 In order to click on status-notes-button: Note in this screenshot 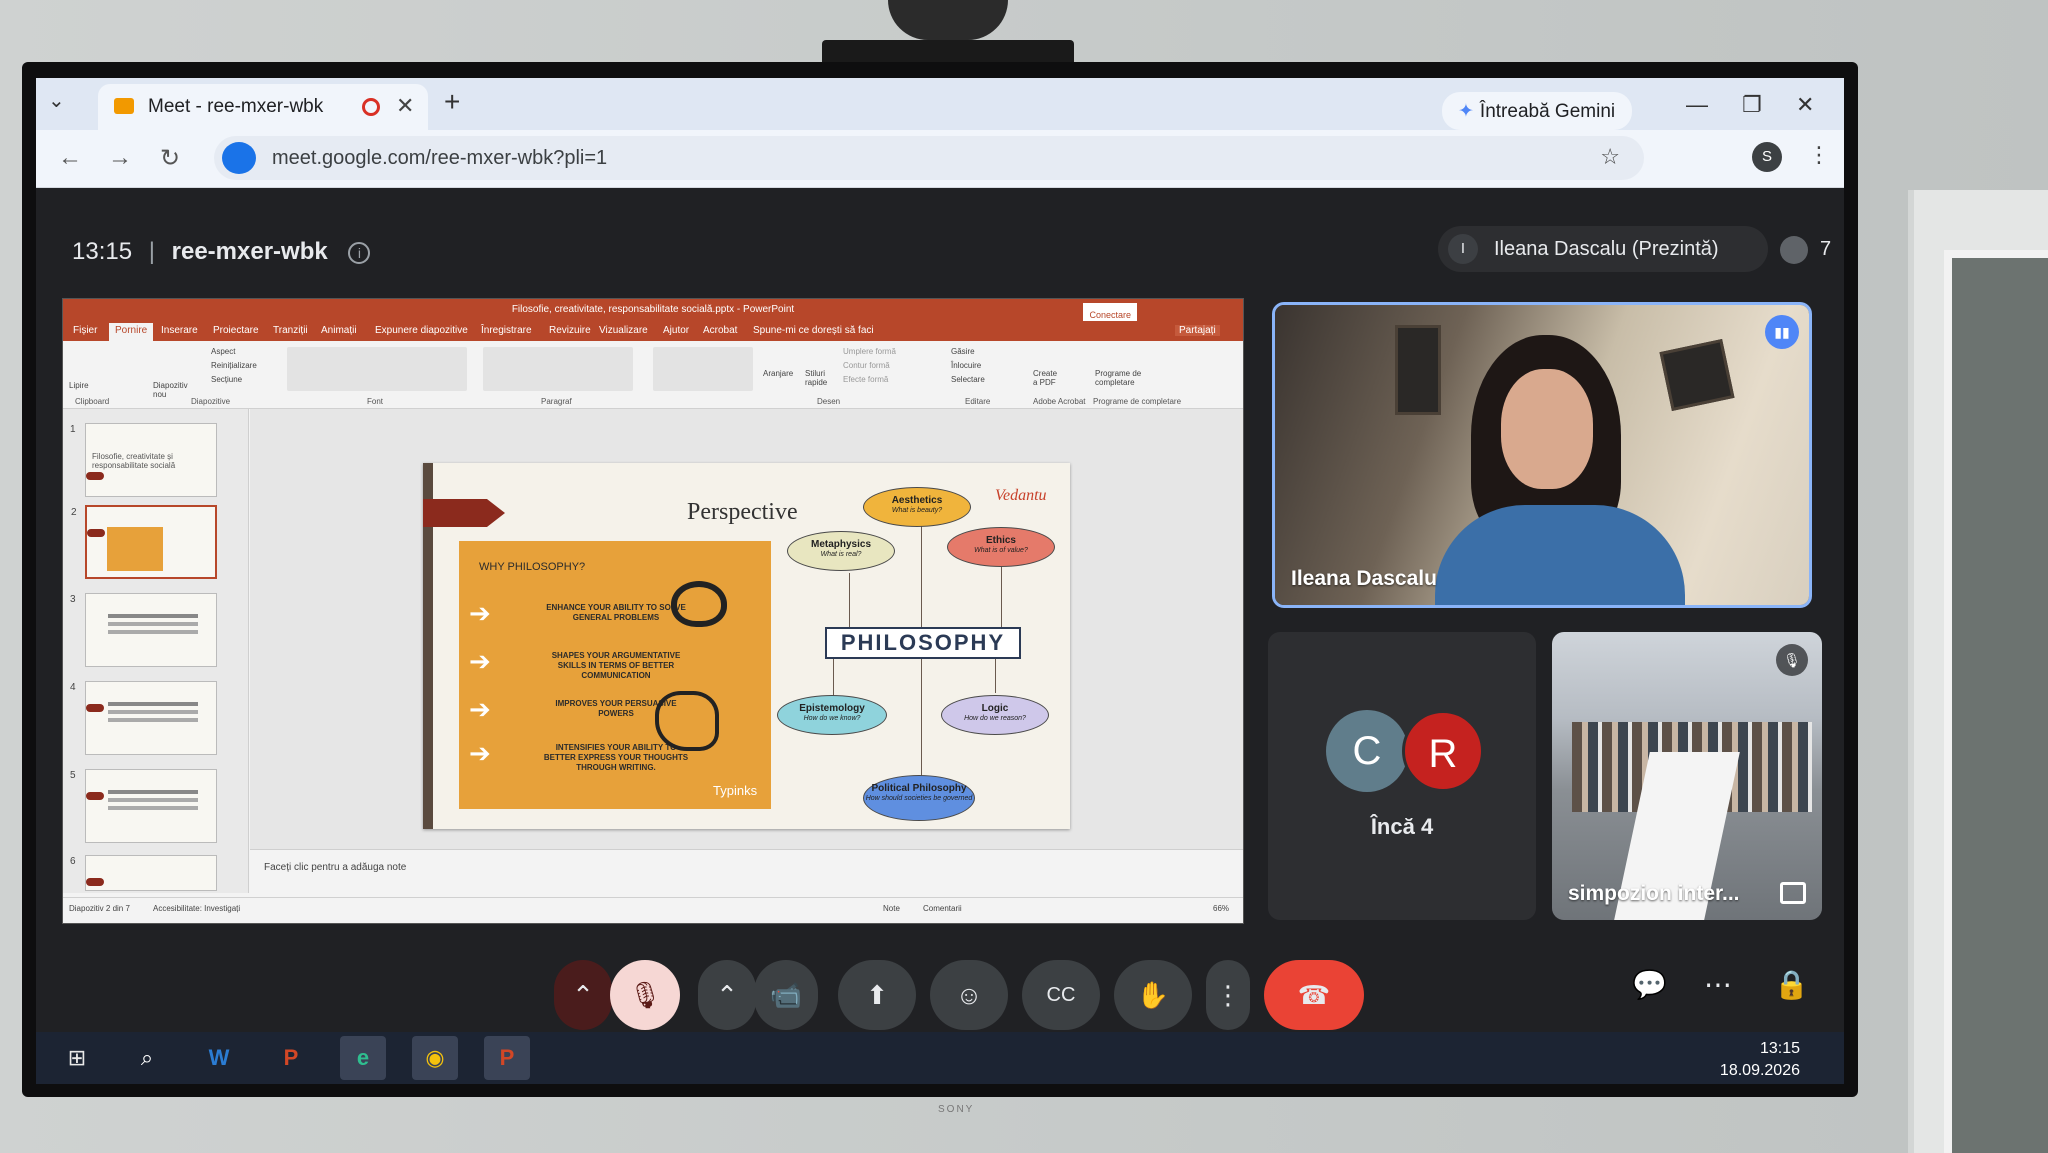, I will do `click(891, 908)`.